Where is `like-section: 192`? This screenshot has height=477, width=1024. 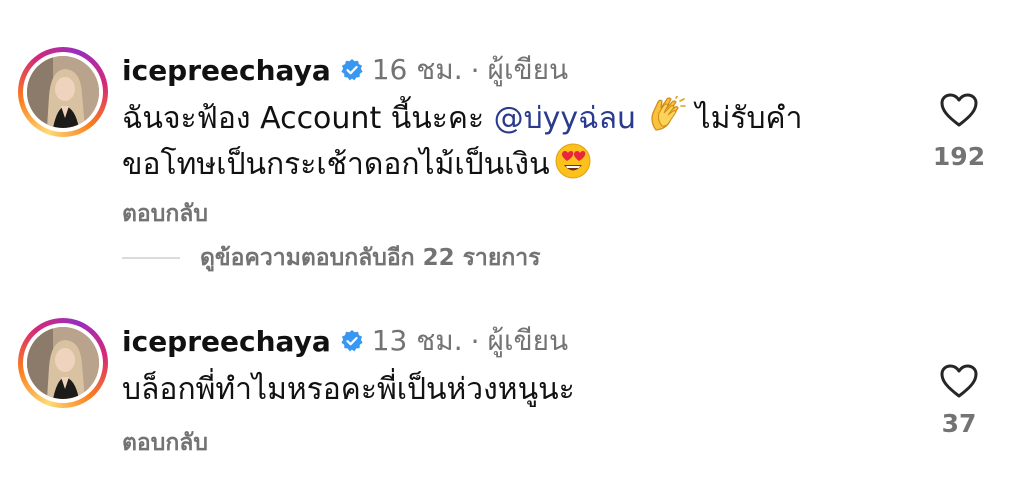 like-section: 192 is located at coordinates (959, 131).